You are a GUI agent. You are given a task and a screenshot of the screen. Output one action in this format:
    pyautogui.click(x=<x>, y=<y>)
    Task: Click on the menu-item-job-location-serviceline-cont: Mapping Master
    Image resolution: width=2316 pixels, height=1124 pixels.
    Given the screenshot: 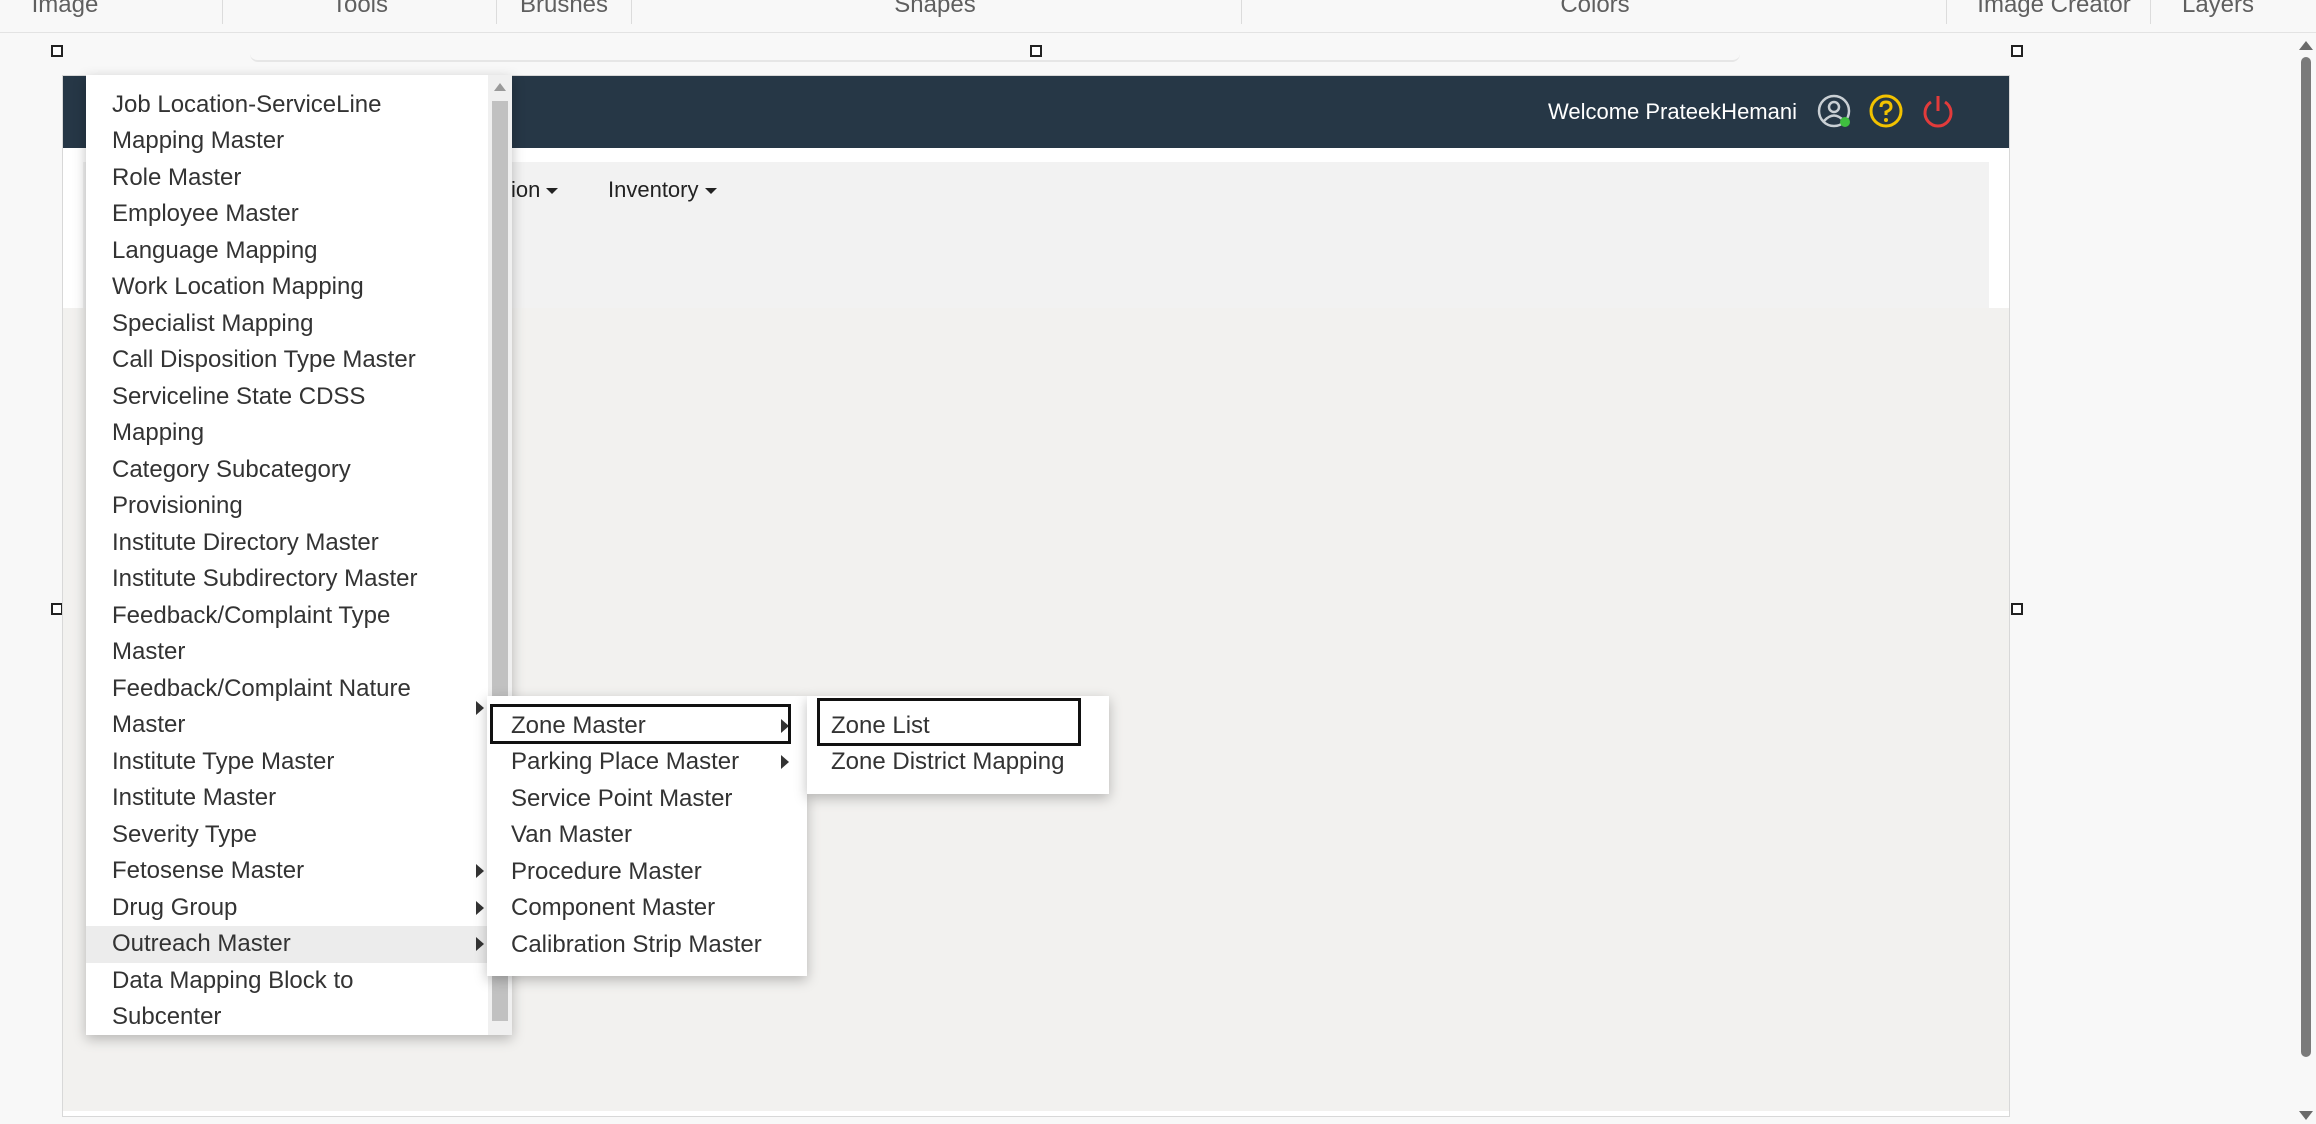 What is the action you would take?
    pyautogui.click(x=292, y=141)
    